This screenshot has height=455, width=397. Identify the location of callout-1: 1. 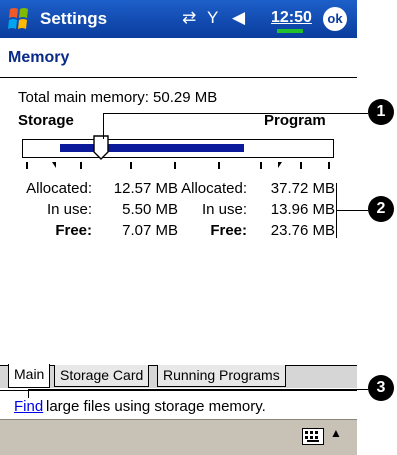
(381, 112).